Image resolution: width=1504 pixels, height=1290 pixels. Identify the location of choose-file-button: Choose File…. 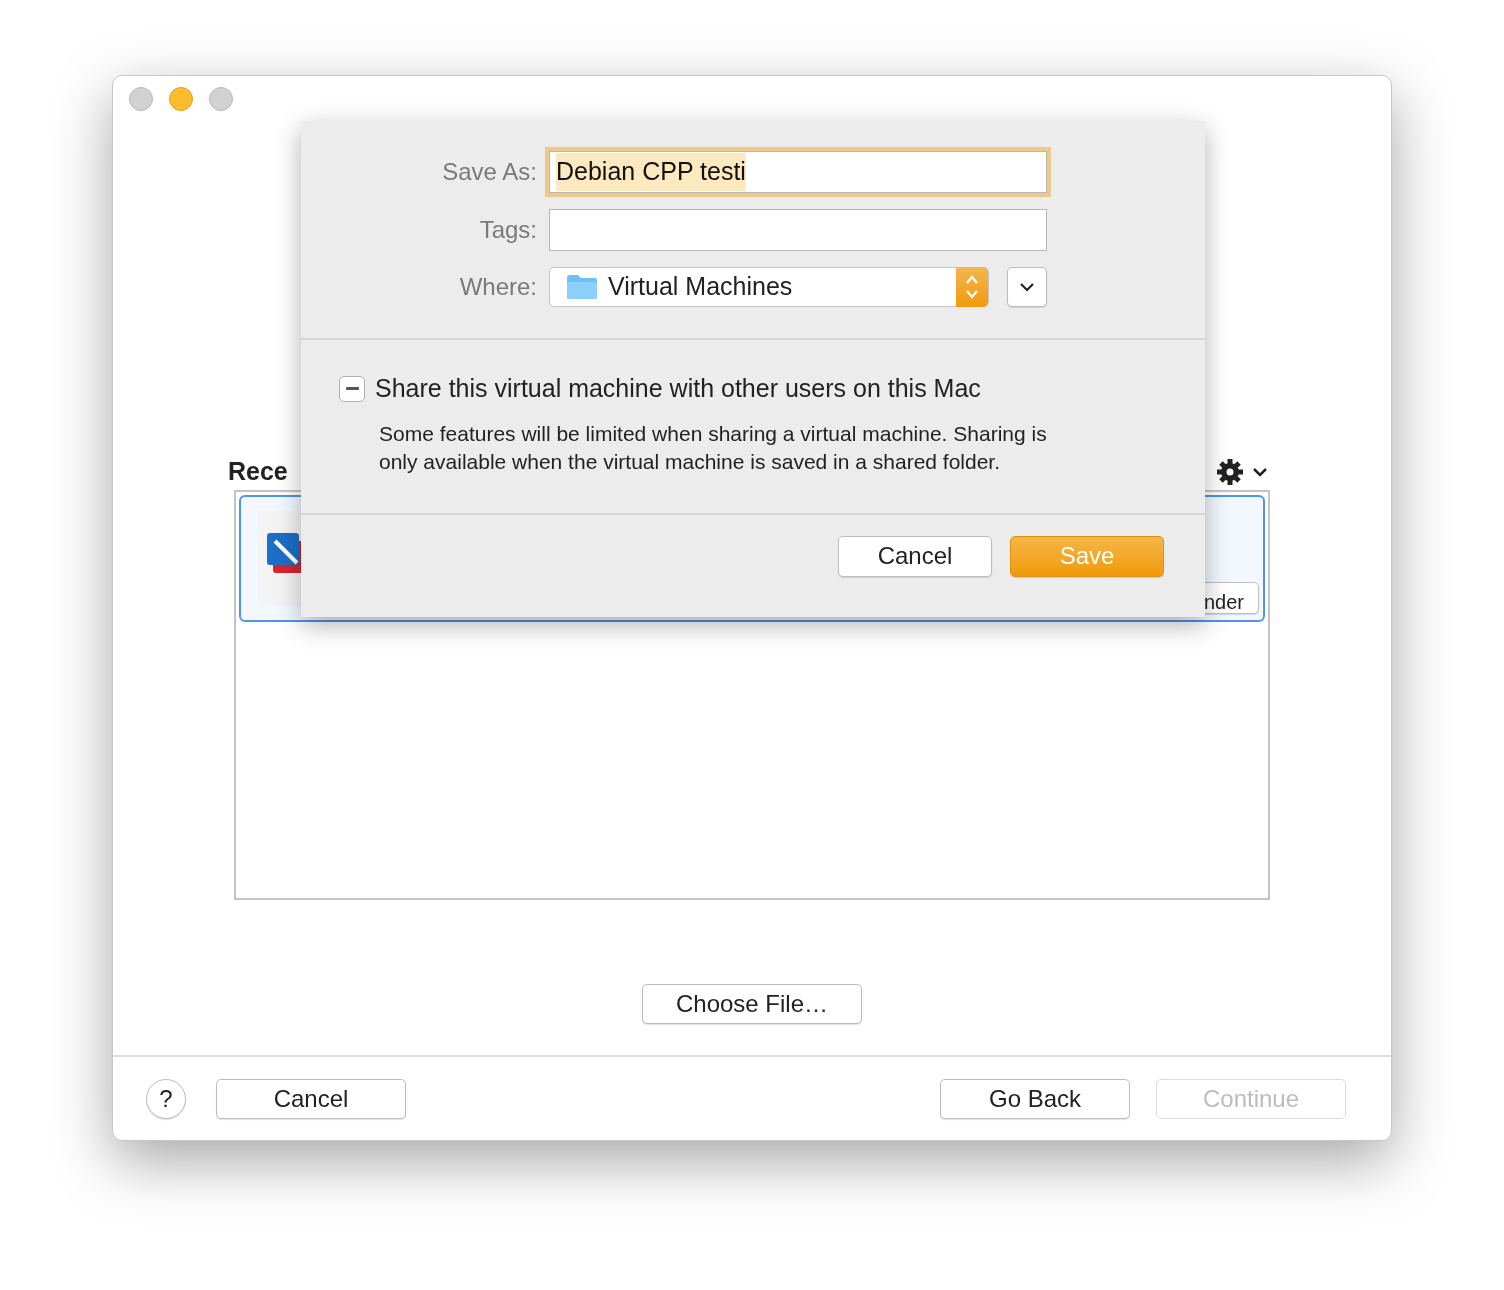
(752, 1004).